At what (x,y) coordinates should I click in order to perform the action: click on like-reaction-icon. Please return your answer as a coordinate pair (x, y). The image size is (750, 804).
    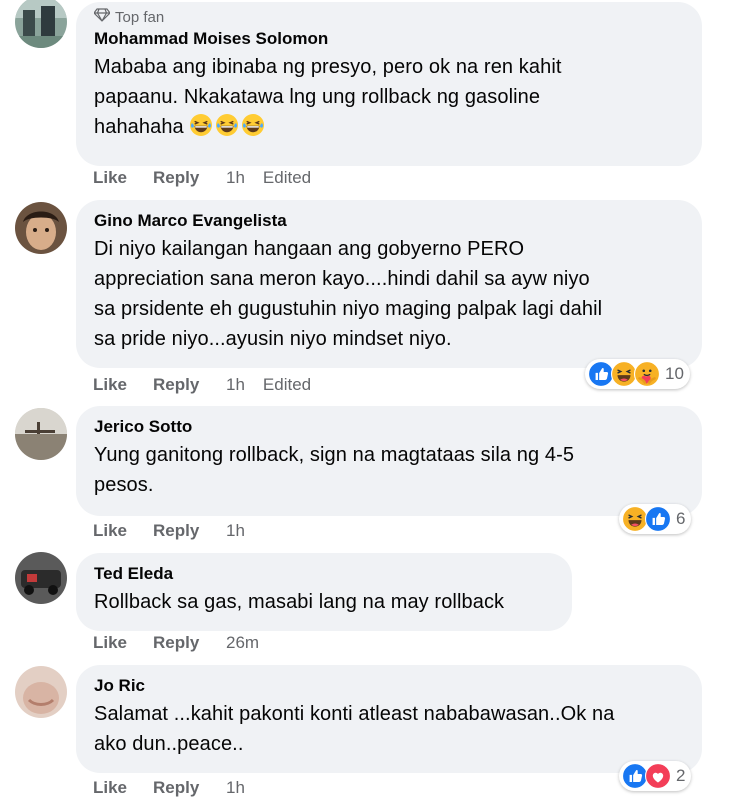
    Looking at the image, I should click on (658, 519).